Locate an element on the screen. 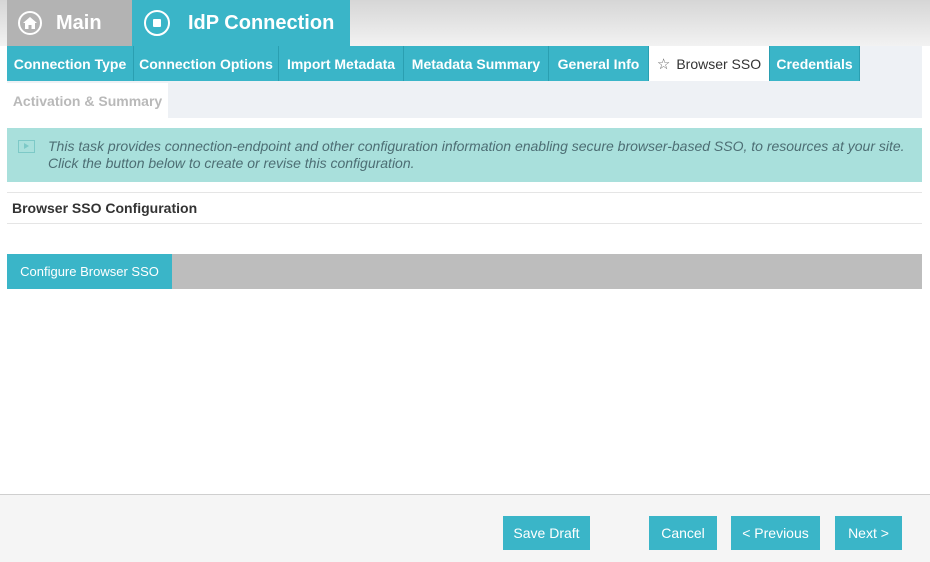  idp-connection-tab-label: IdP Connection is located at coordinates (261, 22).